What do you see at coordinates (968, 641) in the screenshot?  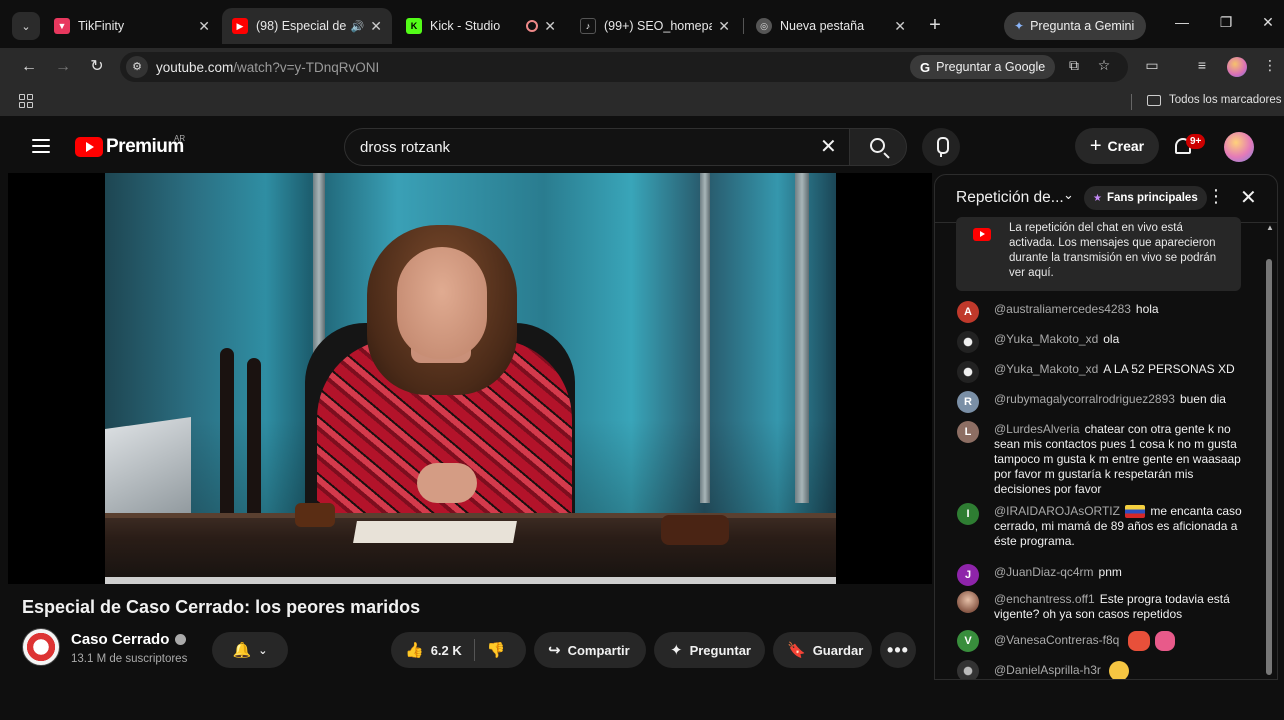 I see `chat-author-avatar: V` at bounding box center [968, 641].